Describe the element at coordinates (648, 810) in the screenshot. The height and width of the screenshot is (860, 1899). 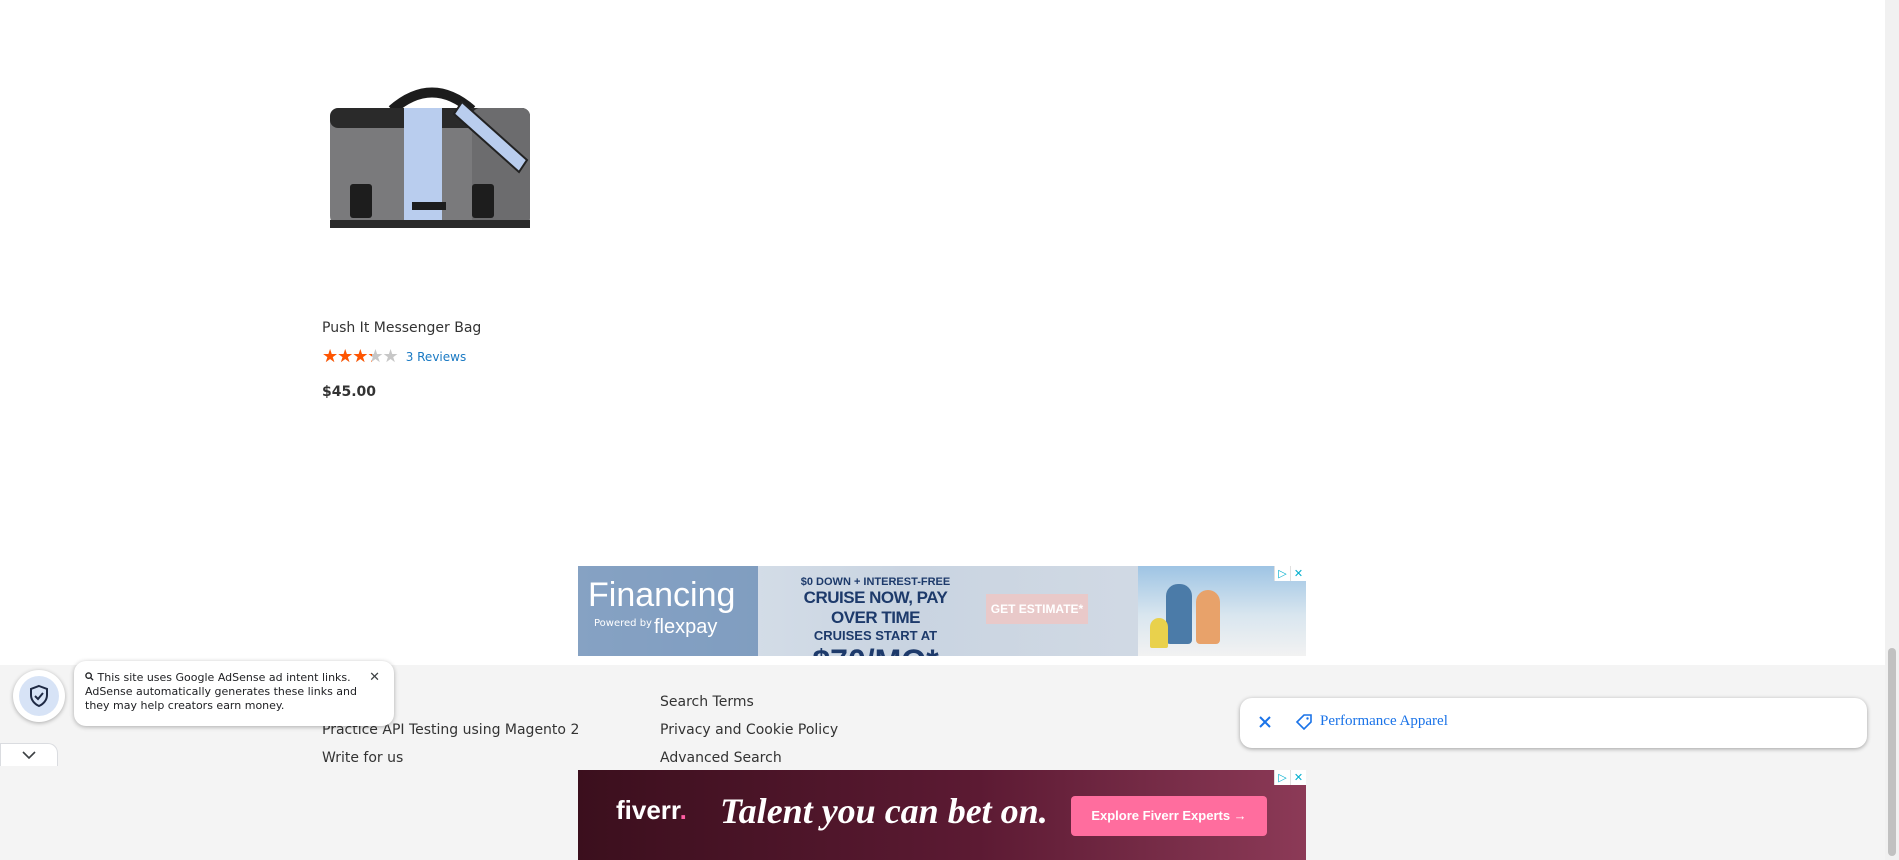
I see `fiverr-logo-text: fiverr` at that location.